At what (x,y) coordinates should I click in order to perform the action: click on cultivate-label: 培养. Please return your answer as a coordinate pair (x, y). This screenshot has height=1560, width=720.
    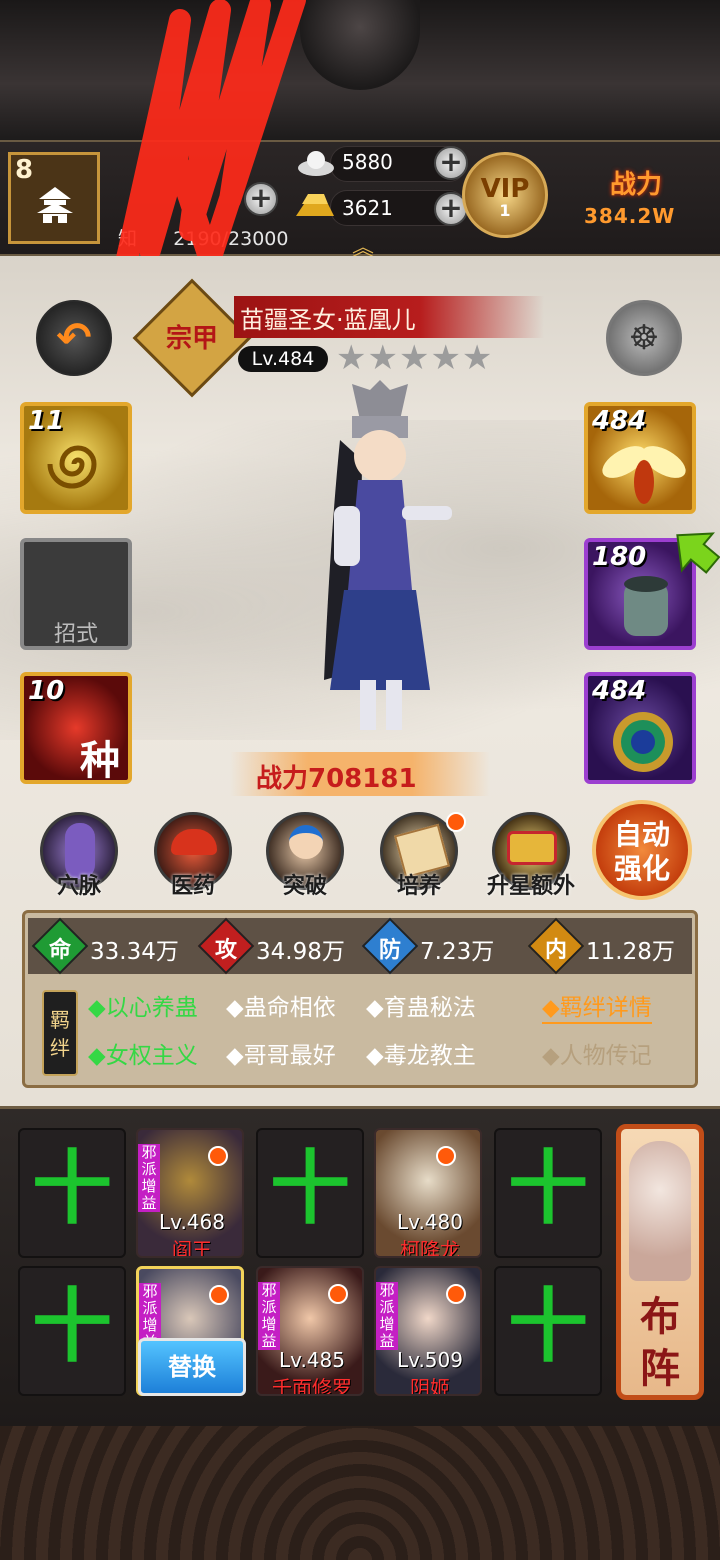
    Looking at the image, I should click on (418, 886).